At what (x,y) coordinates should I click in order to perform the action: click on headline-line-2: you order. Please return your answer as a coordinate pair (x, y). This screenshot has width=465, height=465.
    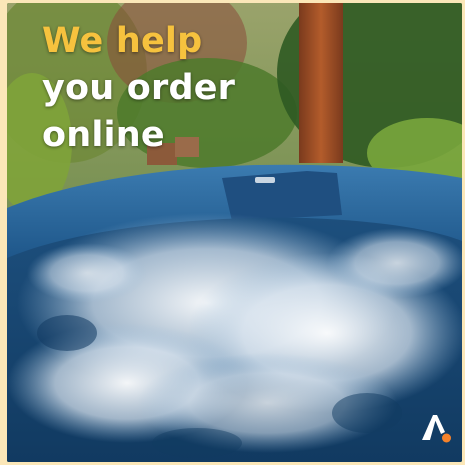
    Looking at the image, I should click on (139, 88).